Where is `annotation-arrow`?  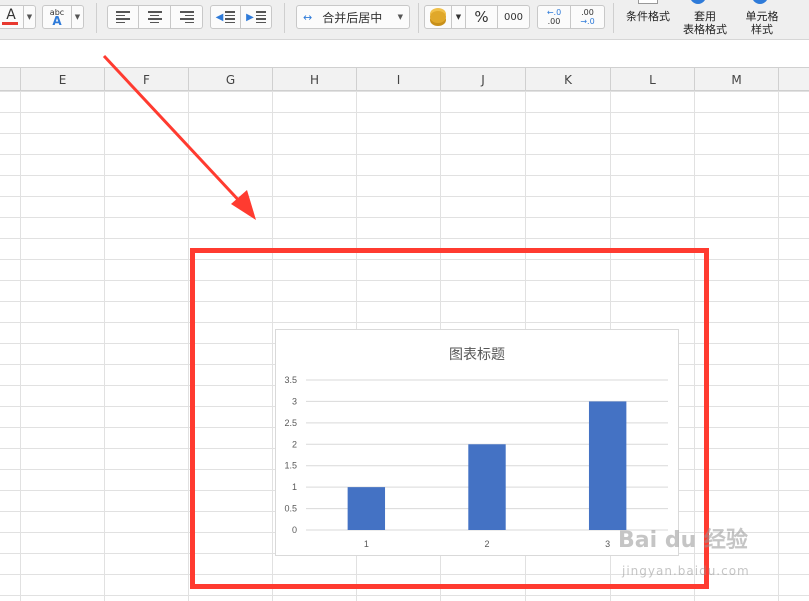
annotation-arrow is located at coordinates (179, 137).